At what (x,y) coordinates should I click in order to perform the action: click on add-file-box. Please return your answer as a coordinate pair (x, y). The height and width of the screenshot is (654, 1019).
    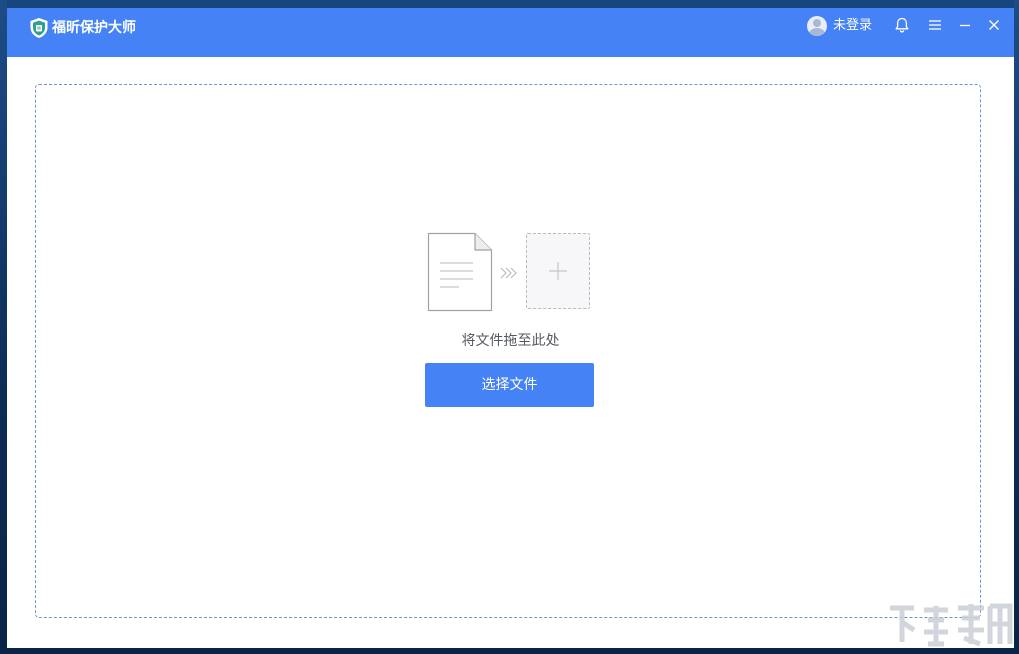
    Looking at the image, I should click on (558, 271).